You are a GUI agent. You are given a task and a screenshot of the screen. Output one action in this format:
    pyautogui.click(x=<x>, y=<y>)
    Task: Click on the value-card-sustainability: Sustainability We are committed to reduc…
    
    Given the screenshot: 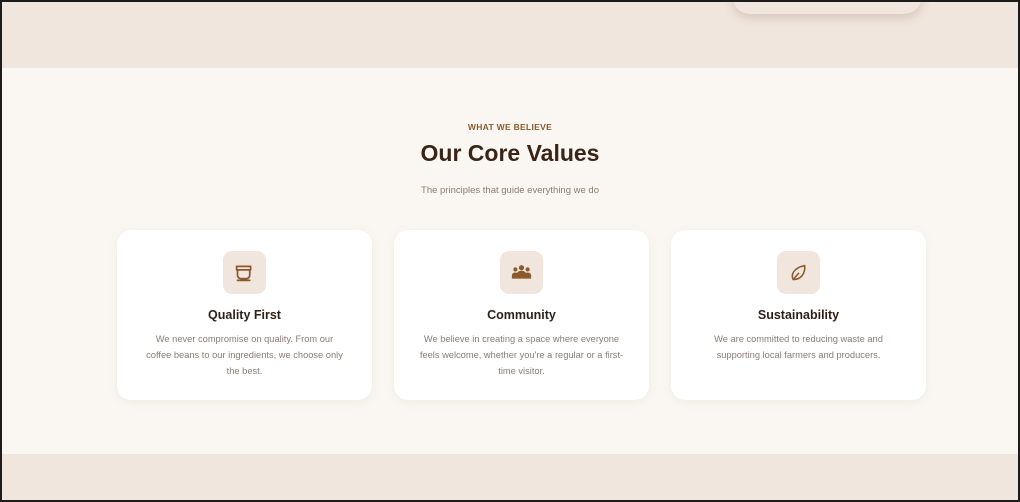 What is the action you would take?
    pyautogui.click(x=798, y=315)
    